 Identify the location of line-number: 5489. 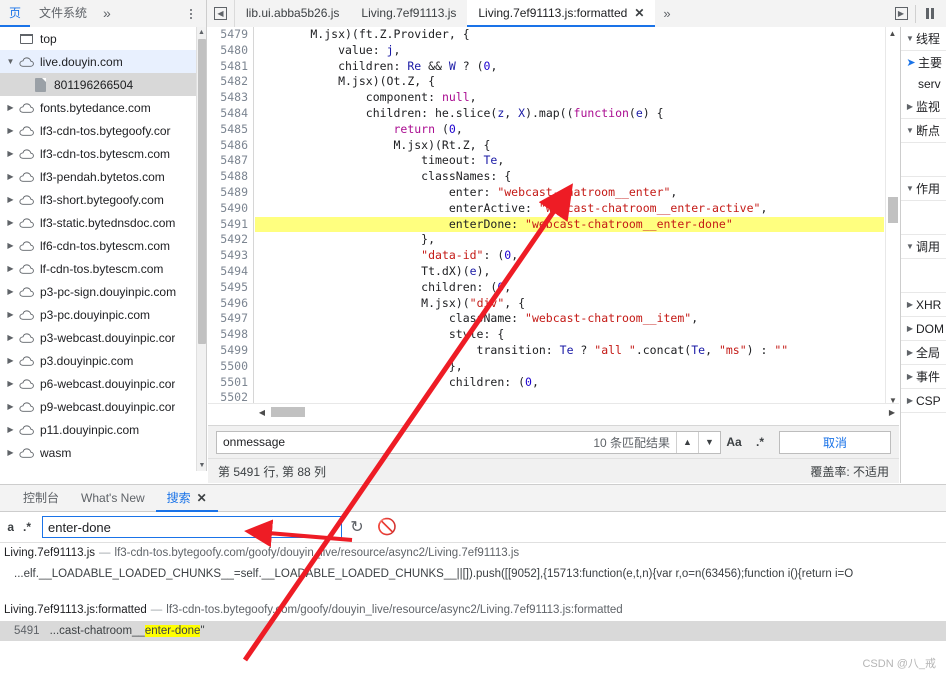
(230, 193).